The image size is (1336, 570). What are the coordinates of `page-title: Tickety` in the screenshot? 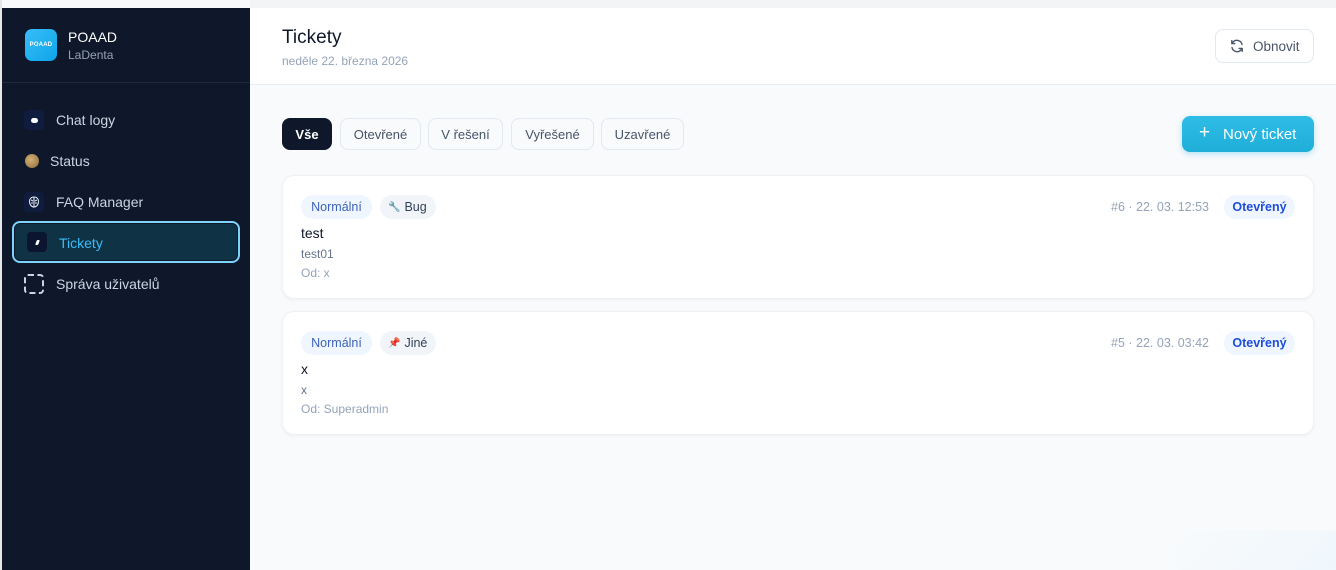 It's located at (312, 37).